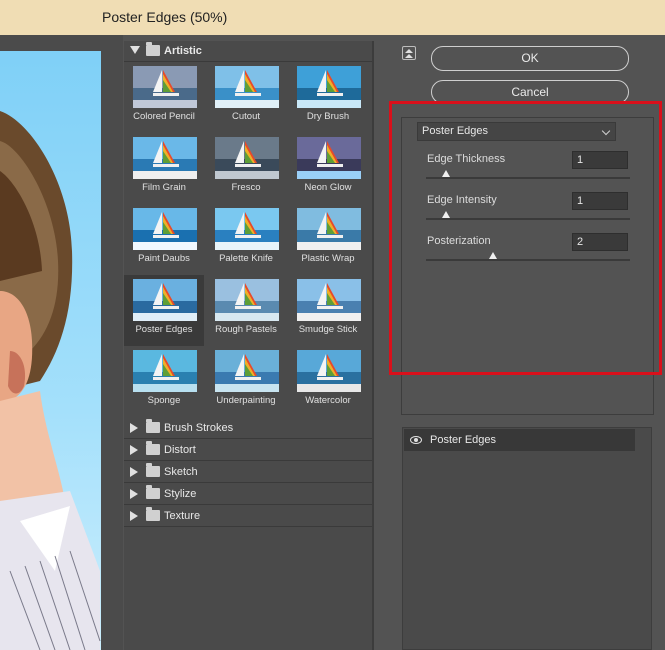 This screenshot has height=650, width=665. Describe the element at coordinates (530, 58) in the screenshot. I see `ok-button: OK` at that location.